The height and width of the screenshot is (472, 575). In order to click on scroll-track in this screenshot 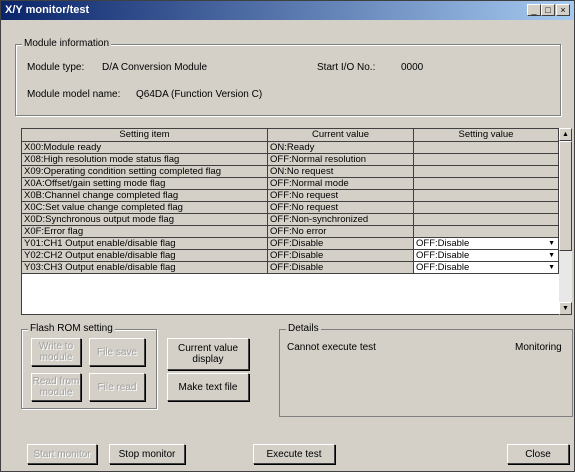, I will do `click(565, 221)`.